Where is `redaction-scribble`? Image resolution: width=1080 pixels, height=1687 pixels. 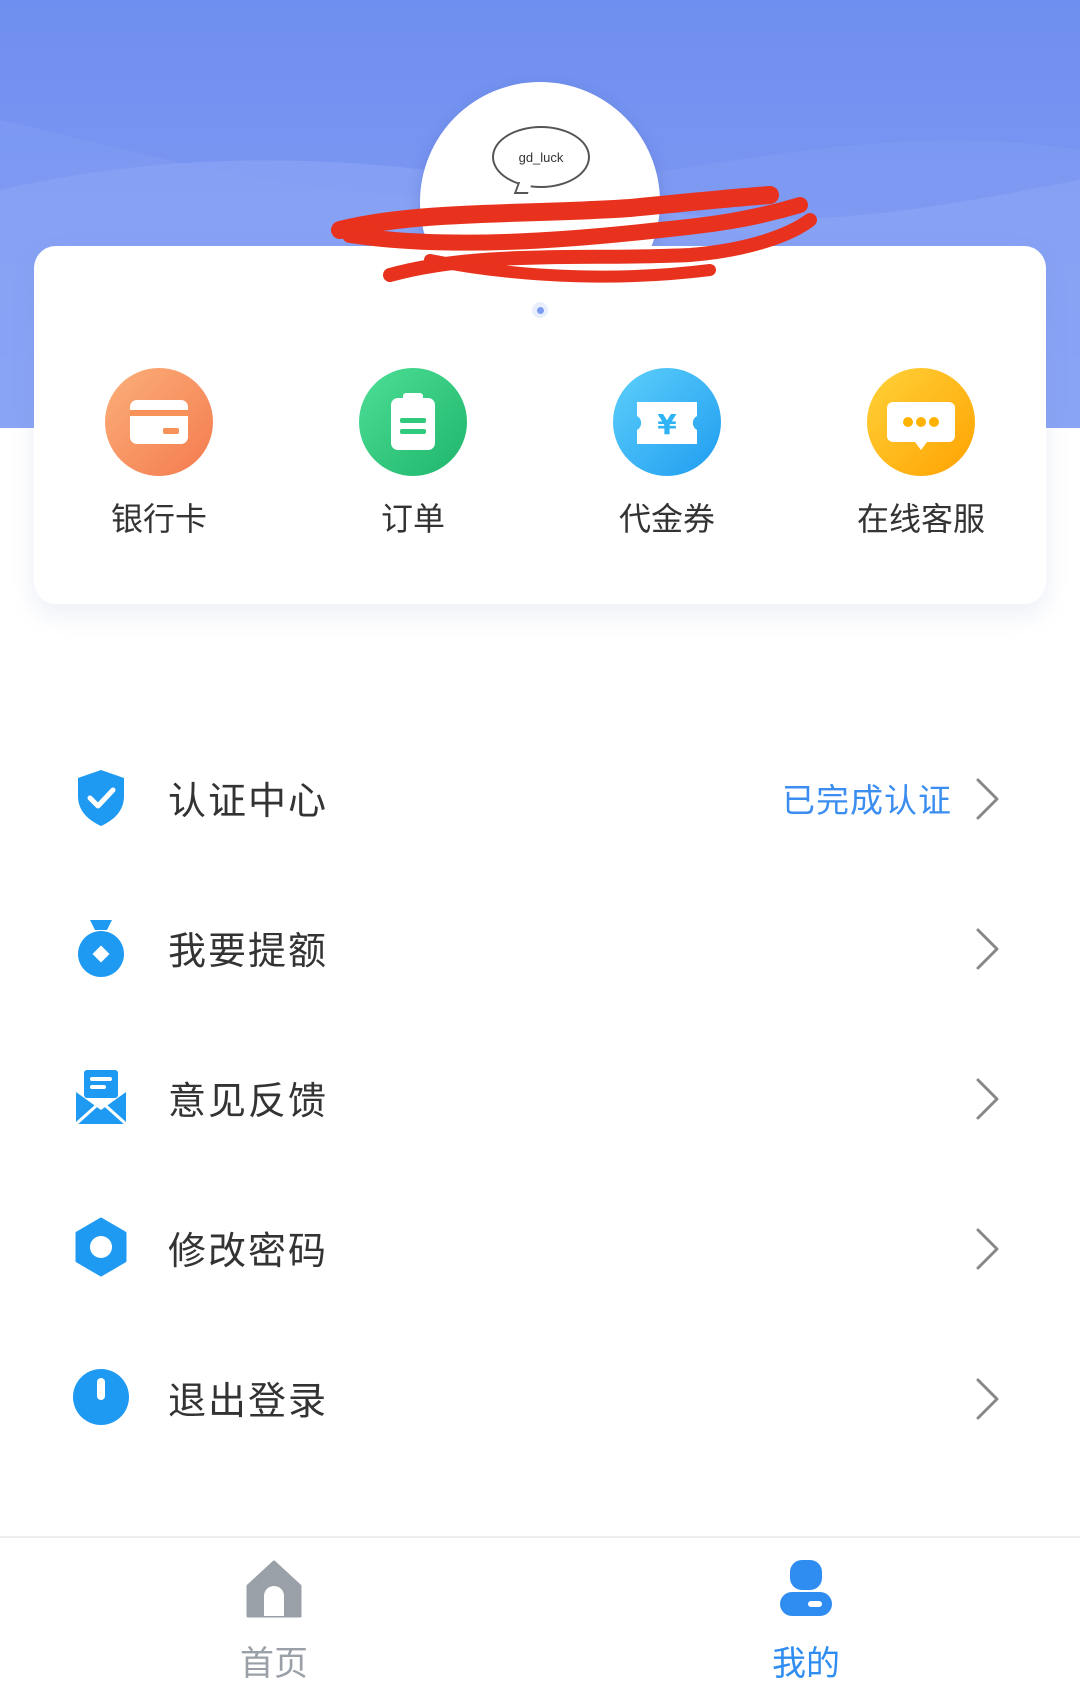 redaction-scribble is located at coordinates (574, 234).